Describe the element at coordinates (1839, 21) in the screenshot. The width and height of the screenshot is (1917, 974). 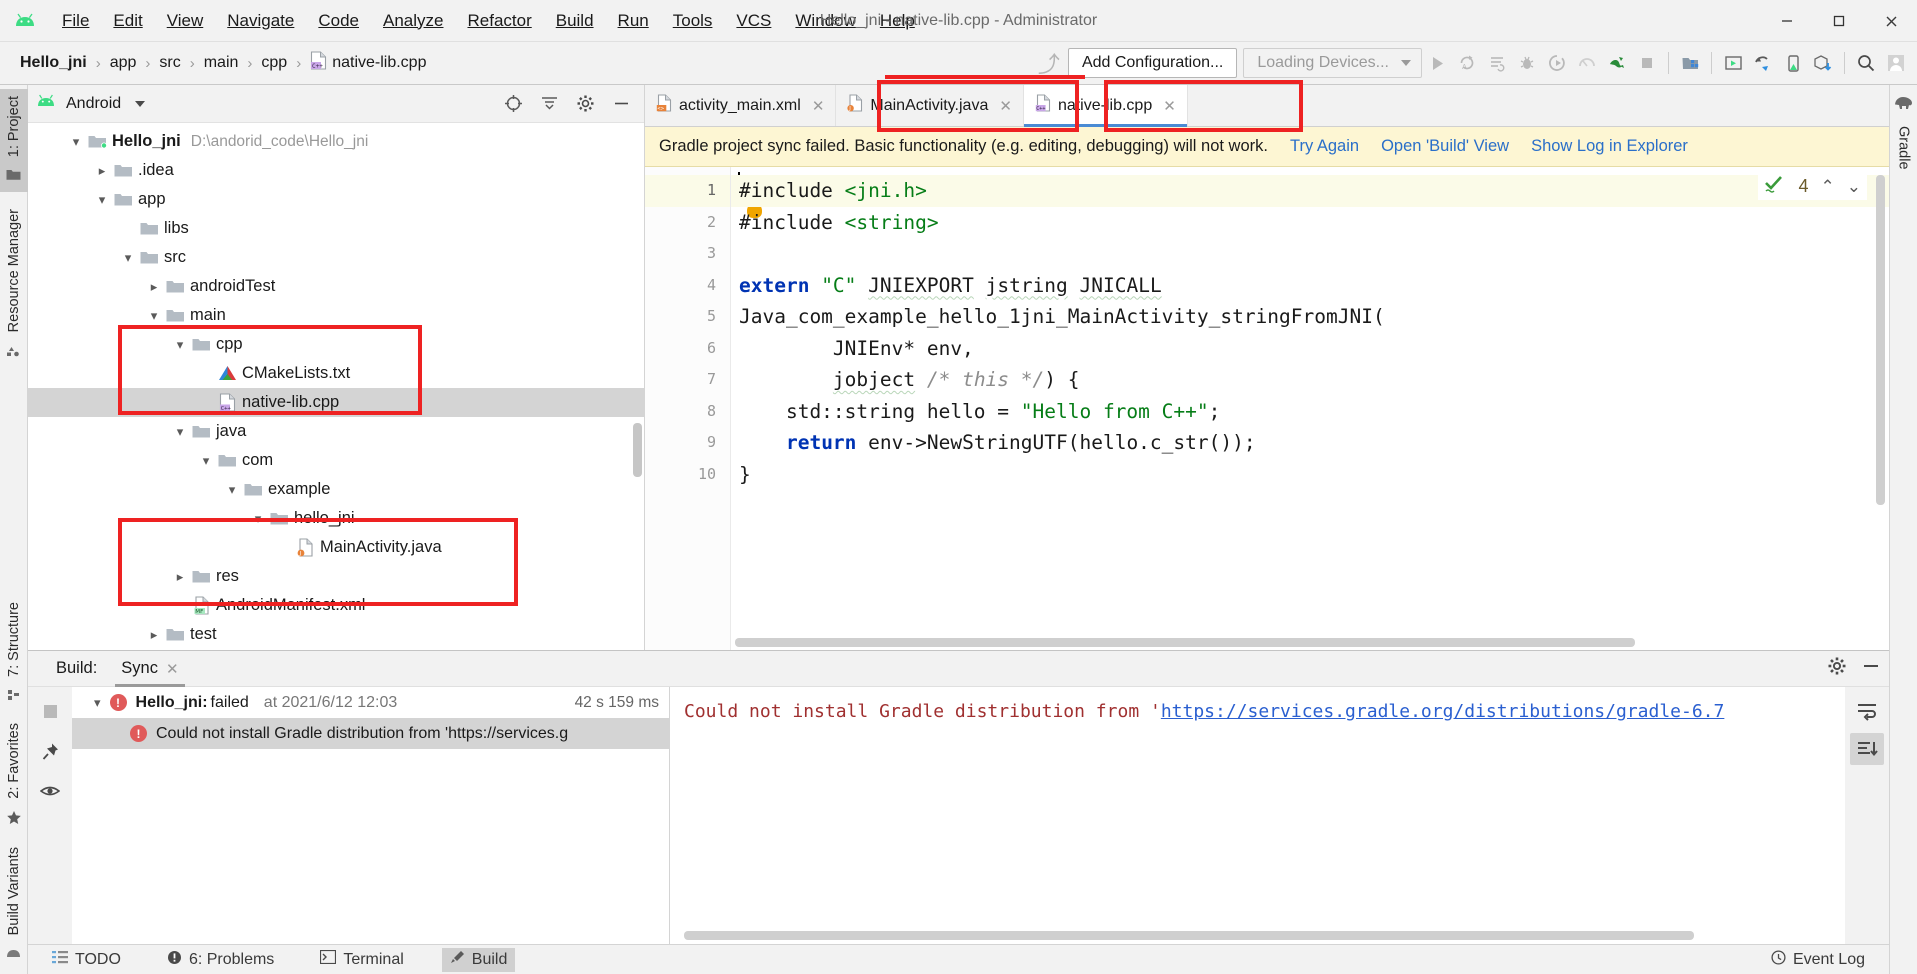
I see `maximize-button` at that location.